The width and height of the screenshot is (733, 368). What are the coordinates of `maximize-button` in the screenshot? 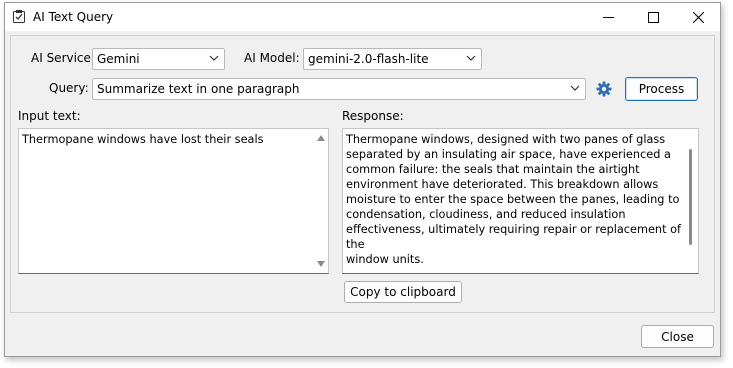 It's located at (653, 17).